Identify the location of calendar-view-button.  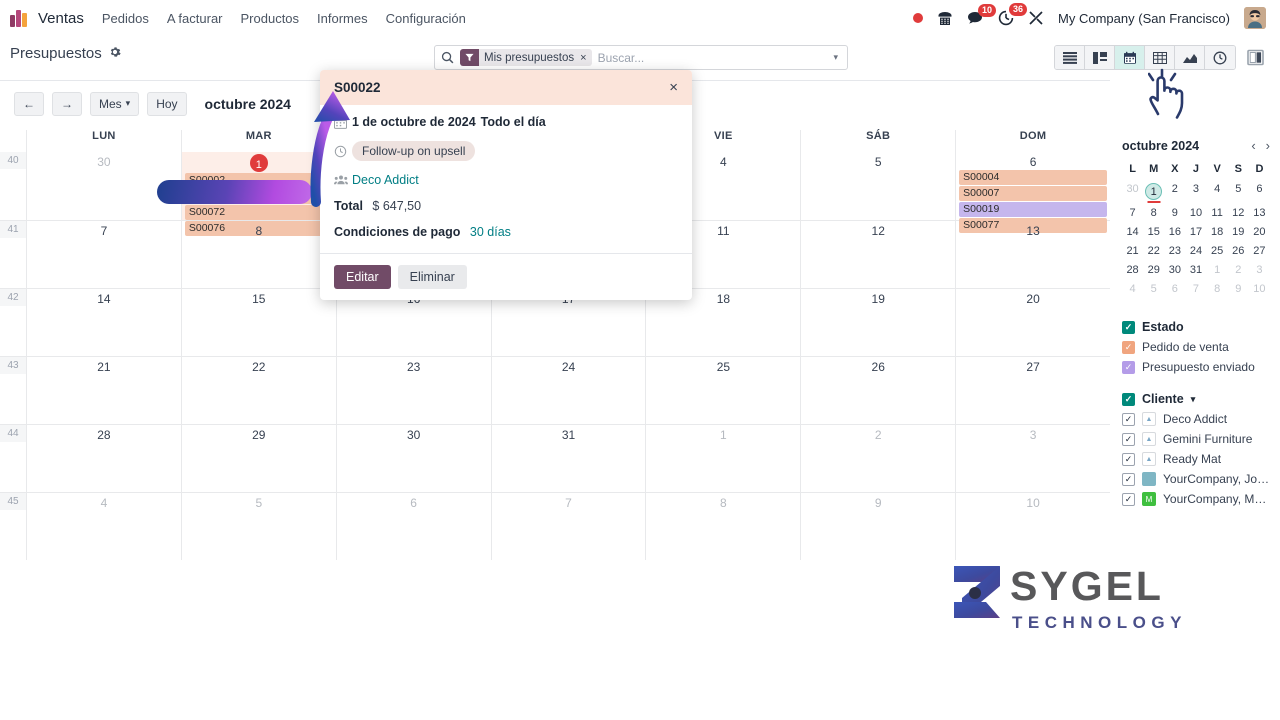
(1130, 57).